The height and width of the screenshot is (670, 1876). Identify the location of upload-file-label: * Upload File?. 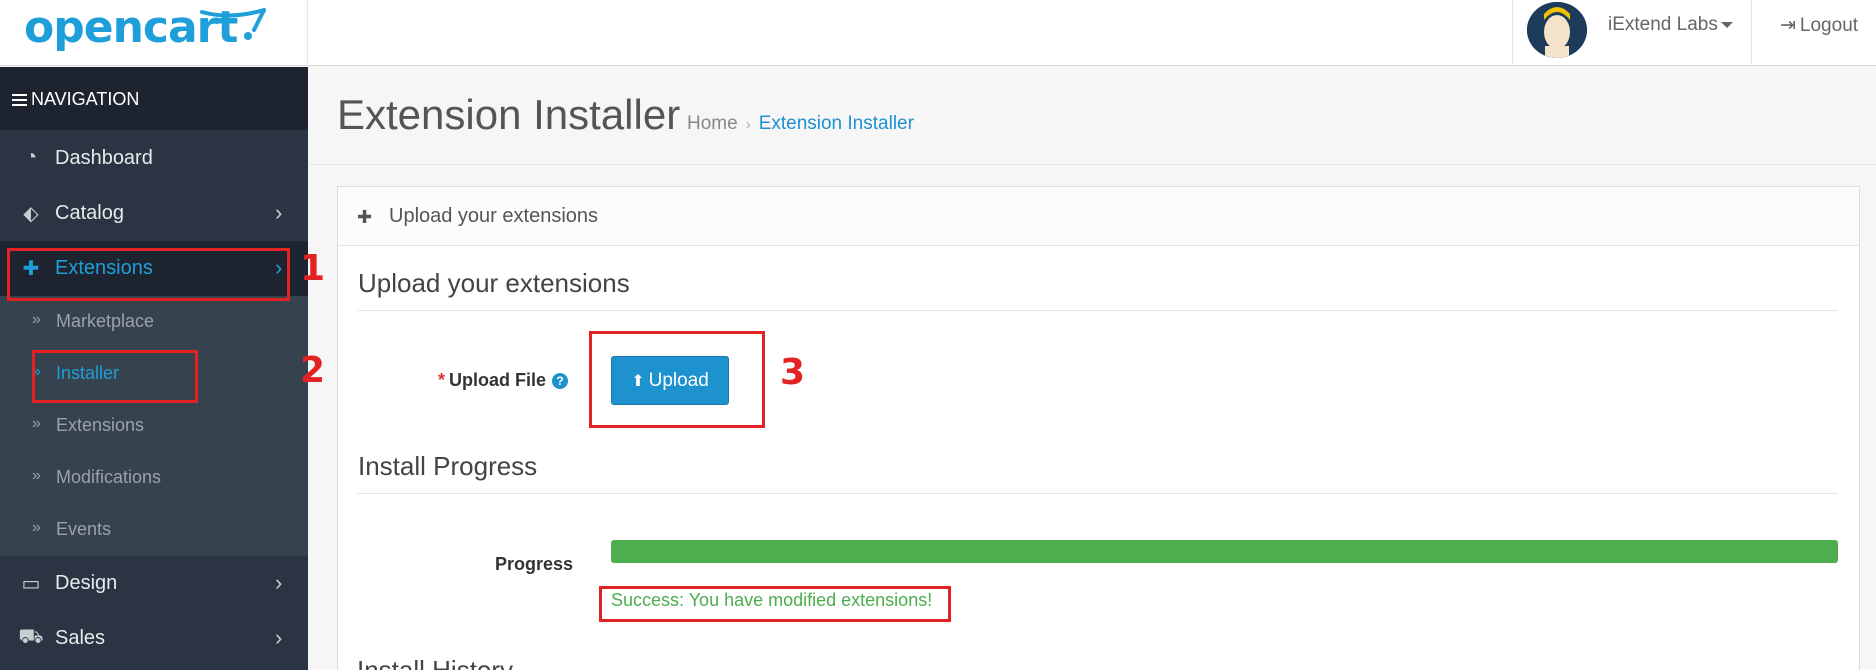
(503, 380).